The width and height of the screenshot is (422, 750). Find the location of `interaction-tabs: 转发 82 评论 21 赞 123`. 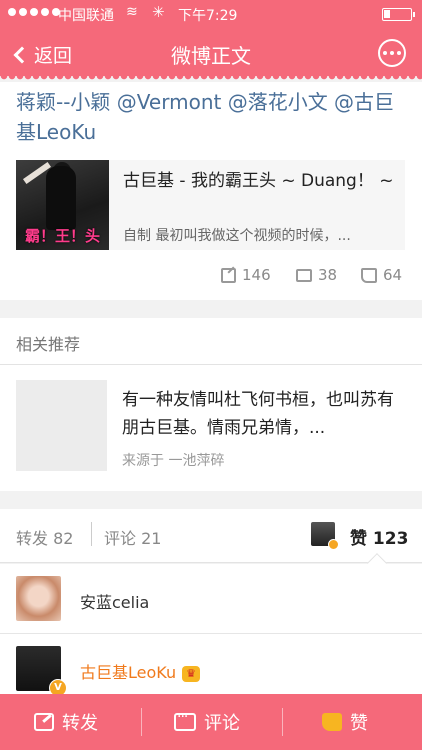

interaction-tabs: 转发 82 评论 21 赞 123 is located at coordinates (211, 536).